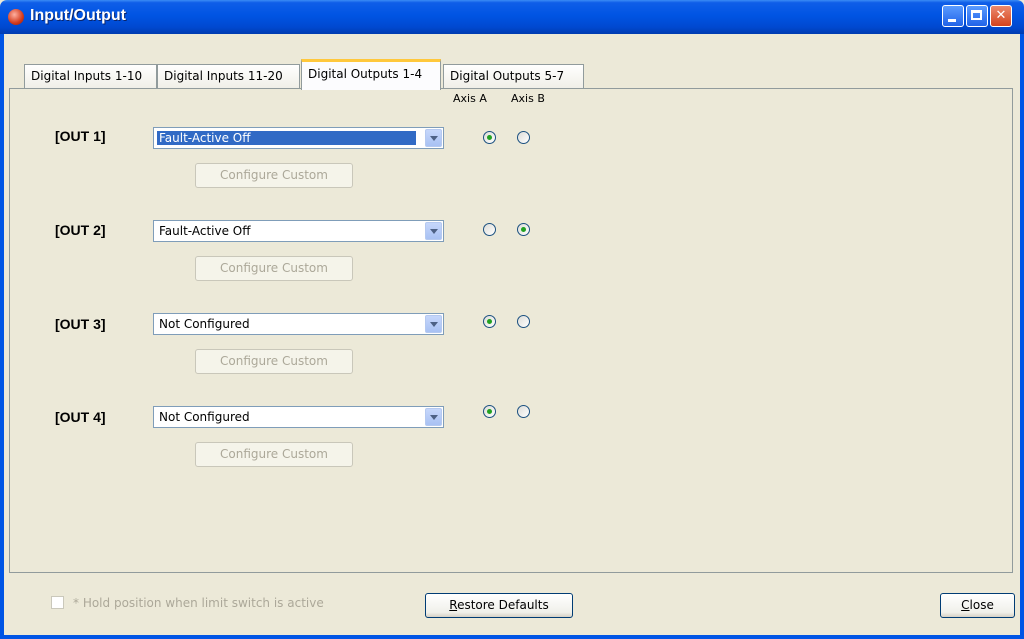  Describe the element at coordinates (489, 137) in the screenshot. I see `out-1-axis-a-radio` at that location.